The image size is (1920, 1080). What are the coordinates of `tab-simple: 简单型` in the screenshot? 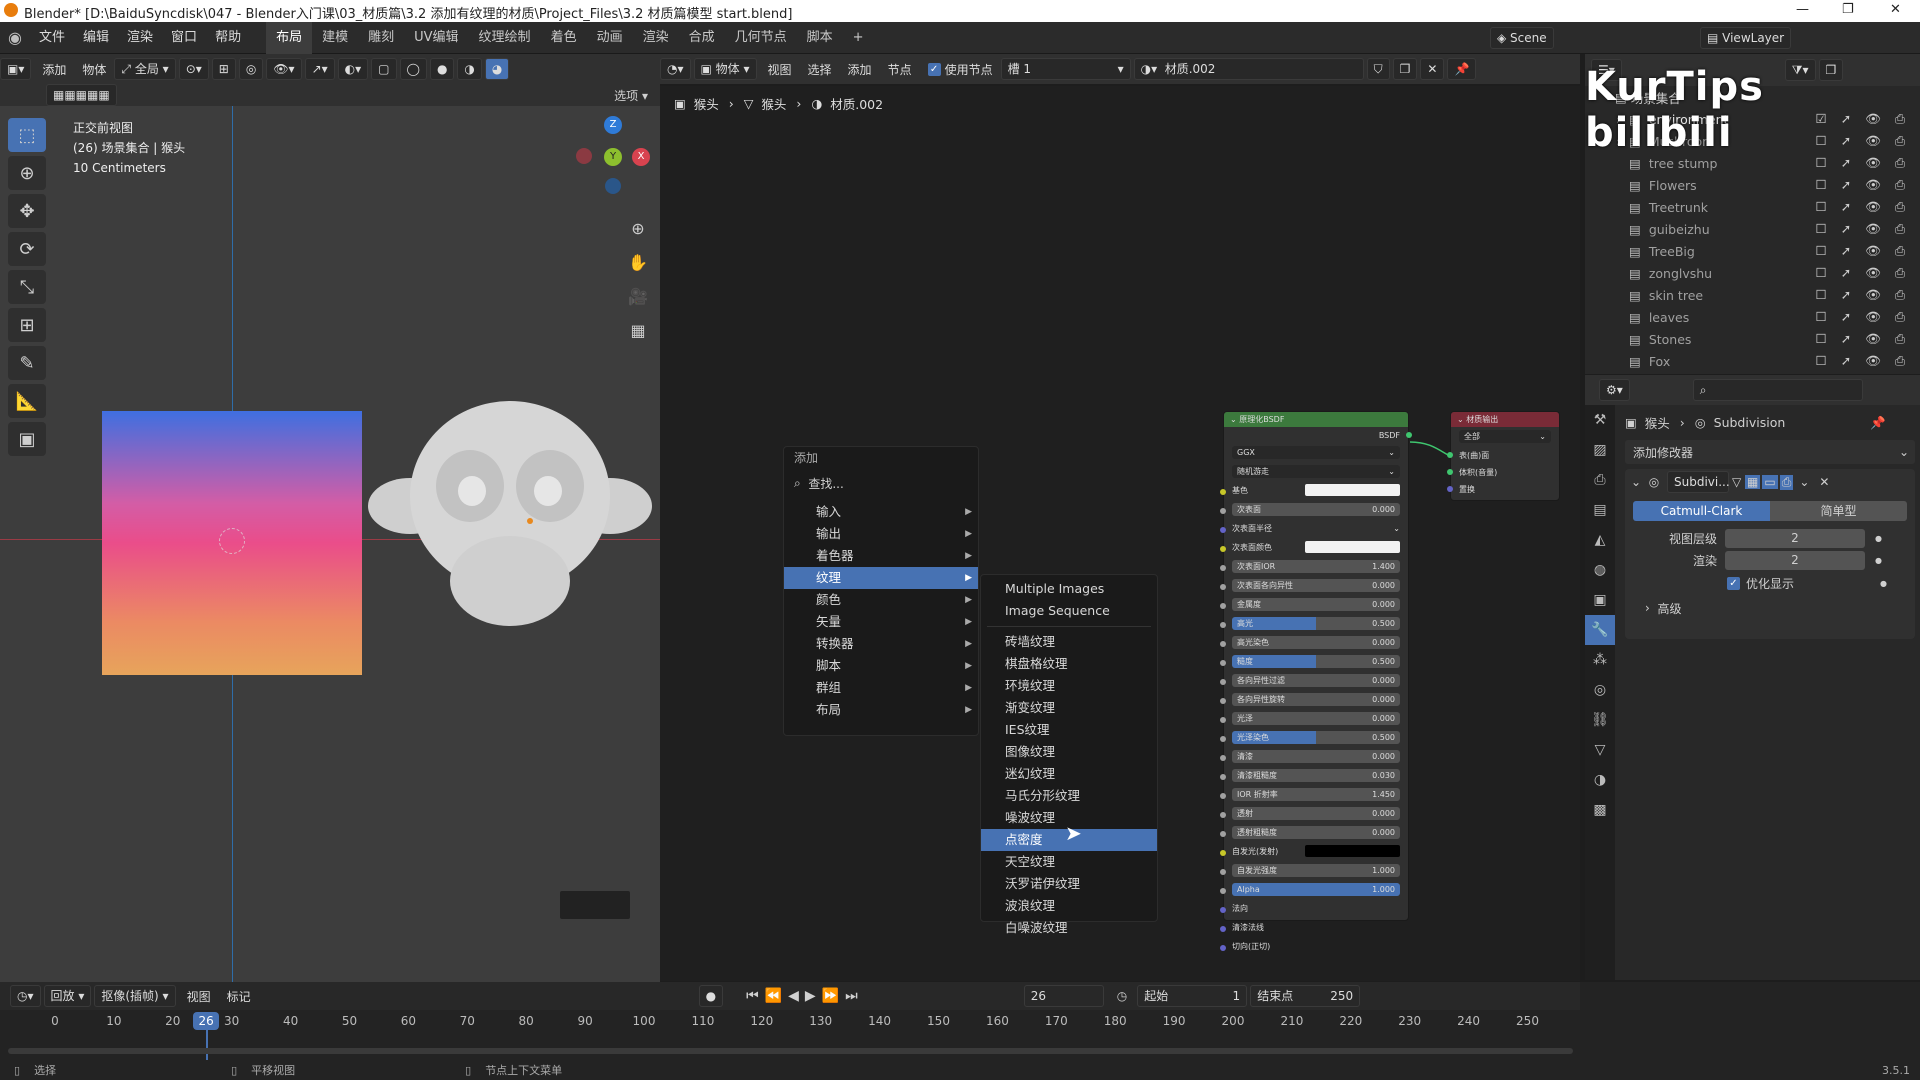 It's located at (1838, 511).